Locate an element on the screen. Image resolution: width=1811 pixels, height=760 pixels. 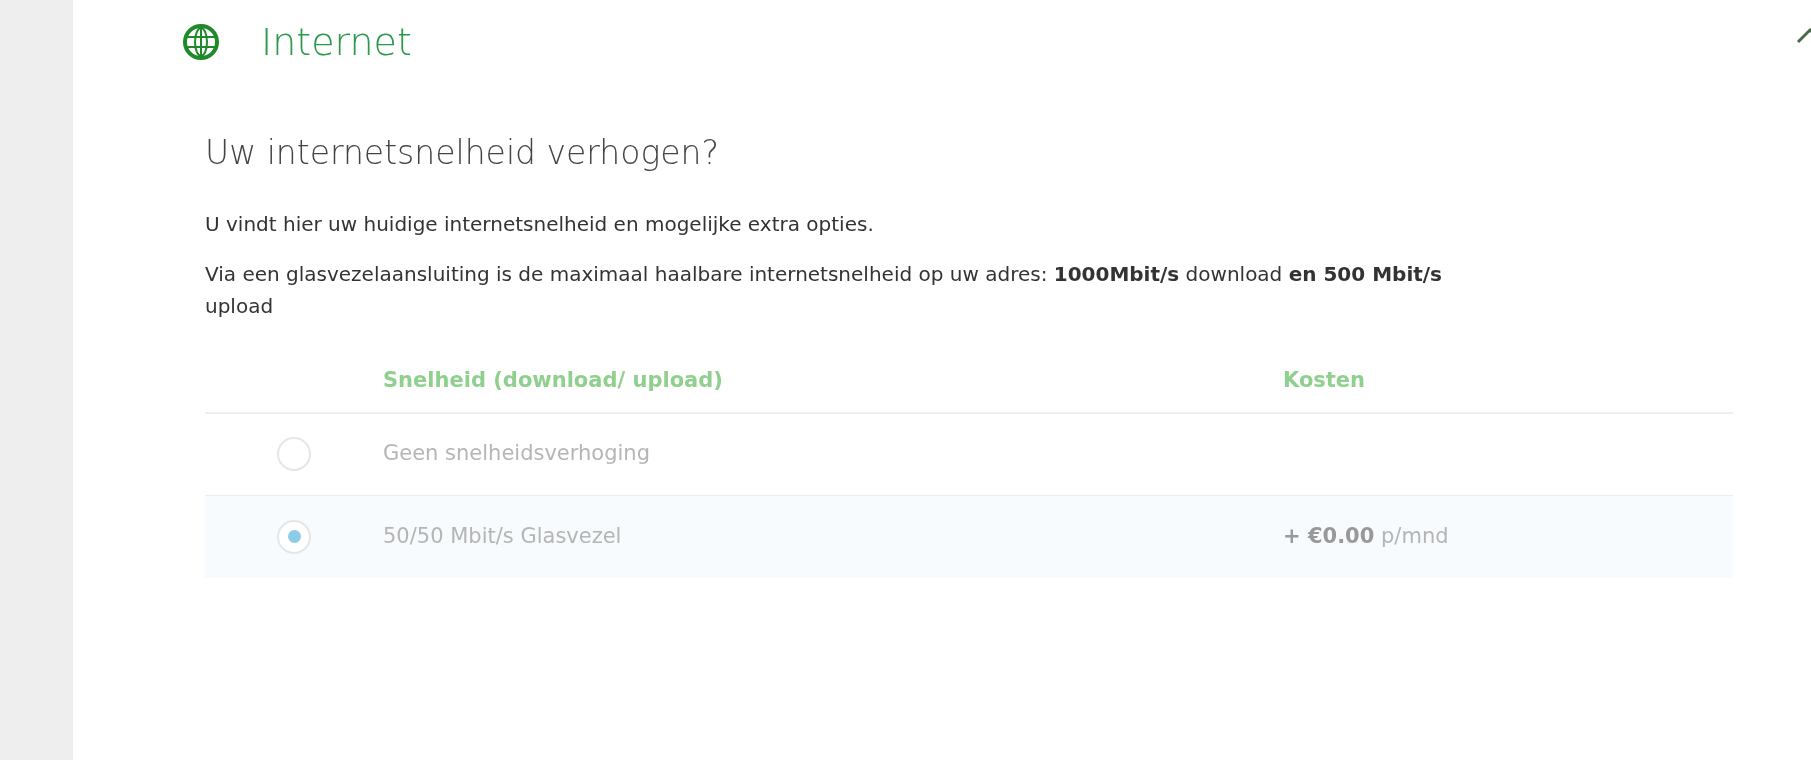
selected-row: 50/50 Mbit/s Glasvezel + €0.00 p/mnd is located at coordinates (969, 536).